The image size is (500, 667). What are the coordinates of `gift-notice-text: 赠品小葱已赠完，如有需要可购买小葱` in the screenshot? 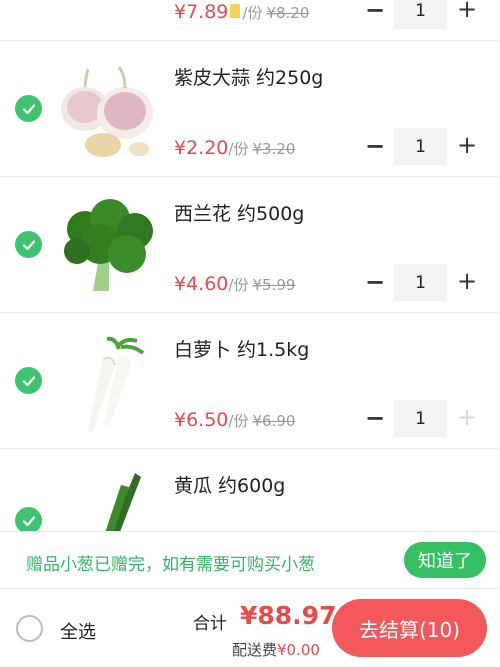 It's located at (170, 565).